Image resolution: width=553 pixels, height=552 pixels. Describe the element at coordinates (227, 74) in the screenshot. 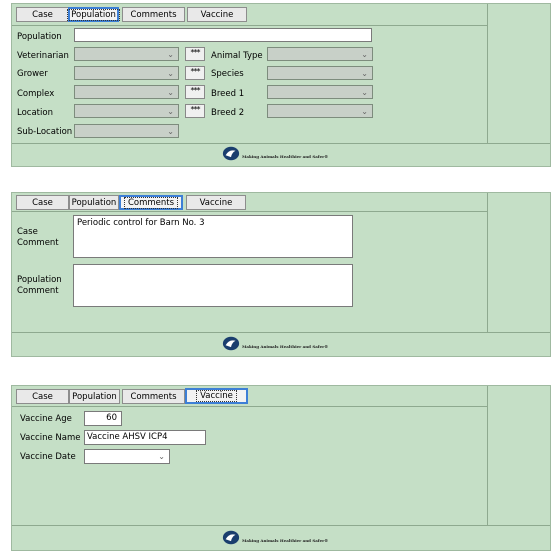

I see `species-label: Species` at that location.